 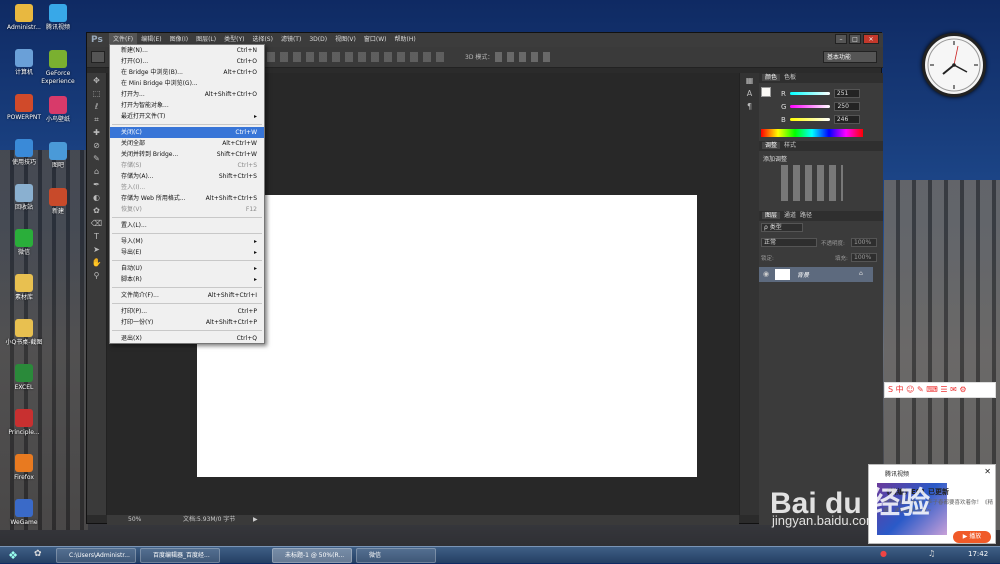 I want to click on tool-7-icon: ⌂, so click(x=97, y=171).